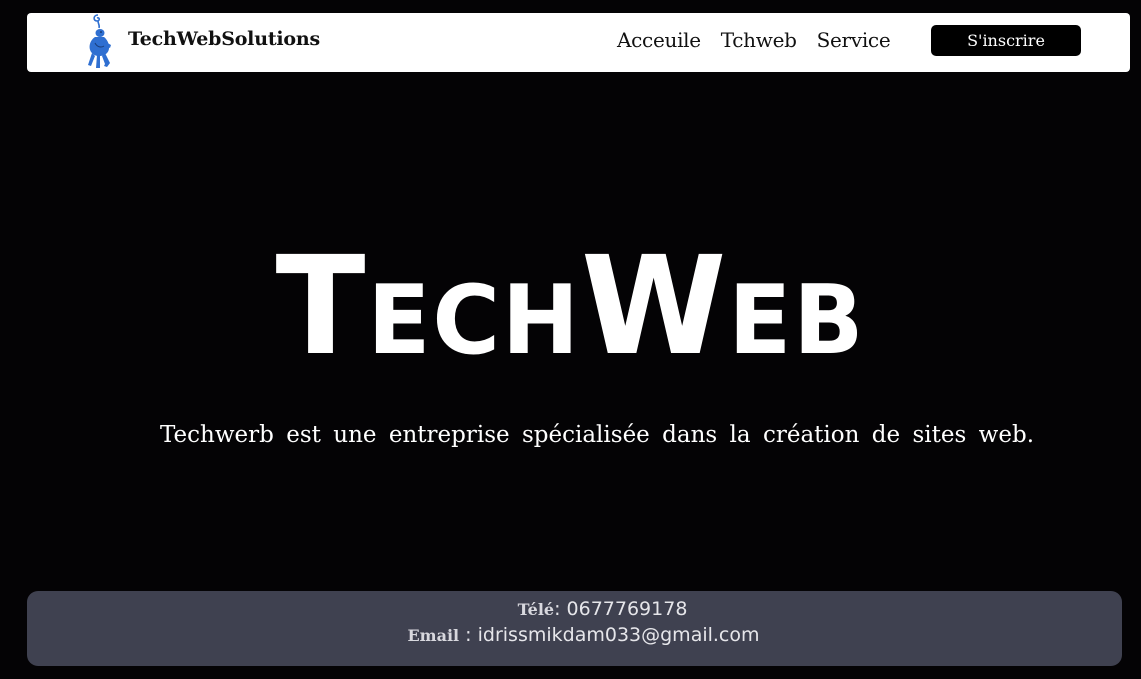  Describe the element at coordinates (627, 609) in the screenshot. I see `phone-value: 0677769178` at that location.